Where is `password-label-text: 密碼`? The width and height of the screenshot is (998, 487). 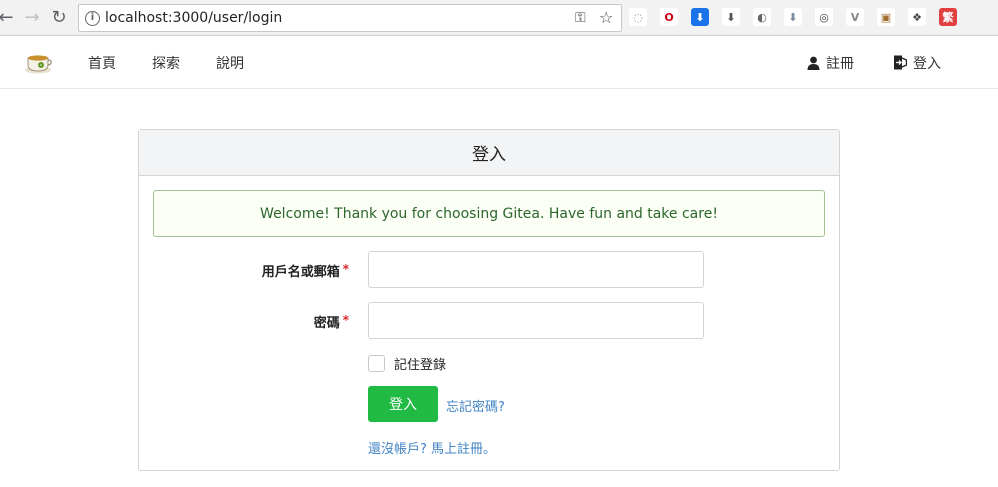
password-label-text: 密碼 is located at coordinates (326, 323).